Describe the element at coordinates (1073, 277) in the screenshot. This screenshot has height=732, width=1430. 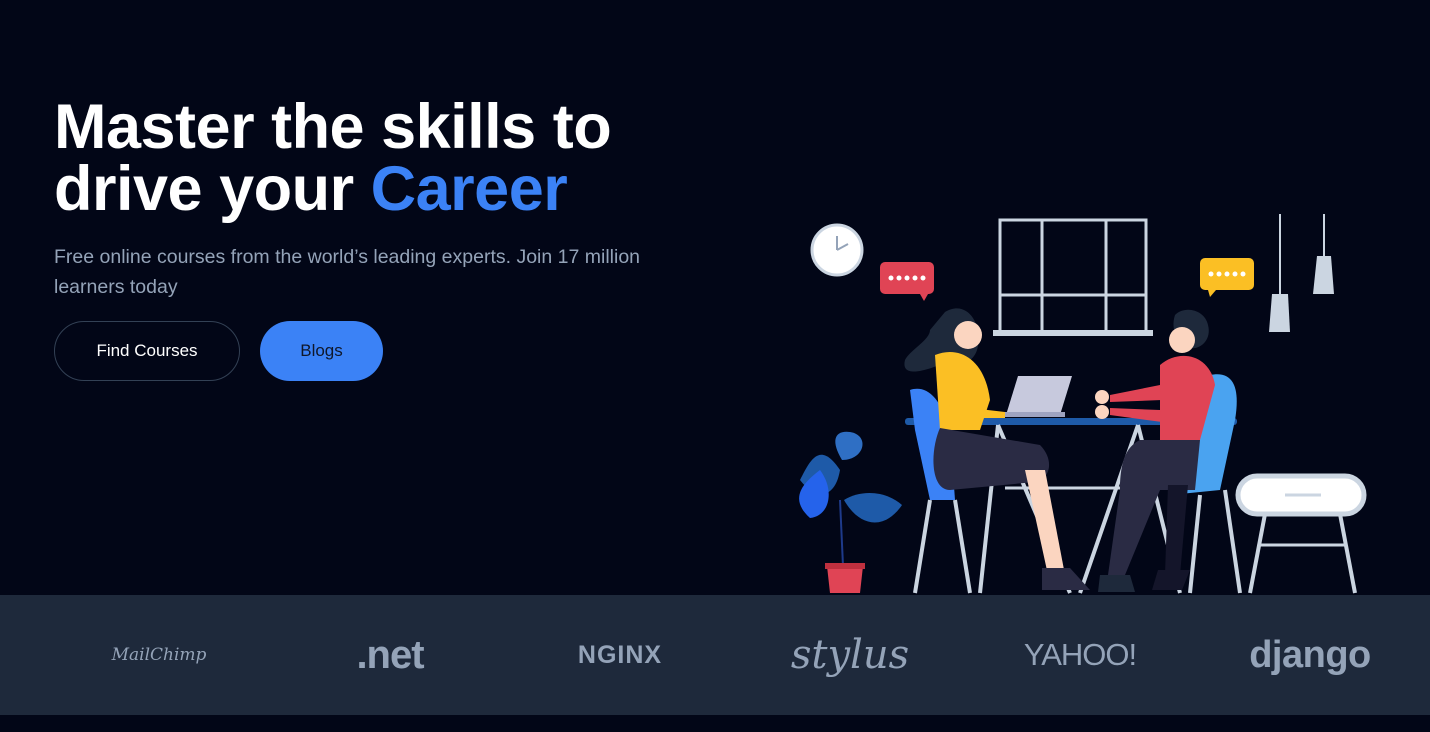
I see `window-graphic` at that location.